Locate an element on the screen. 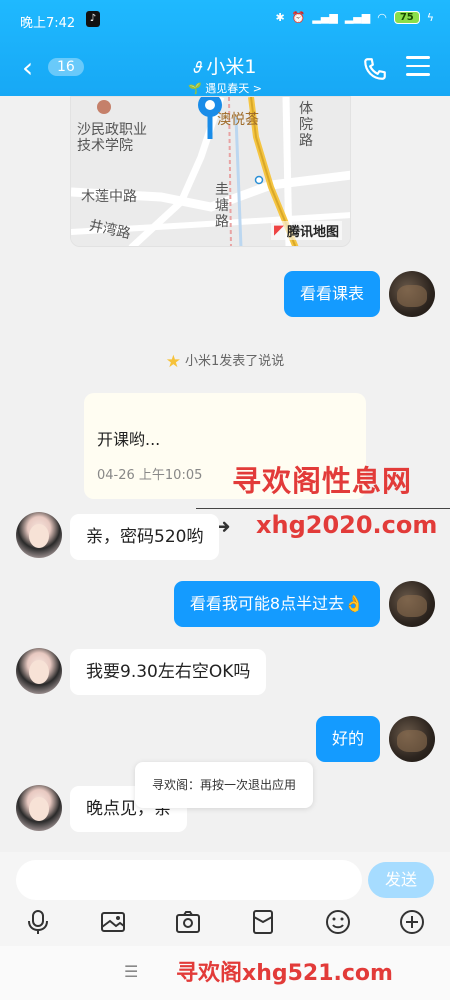  send-button: 发送 is located at coordinates (401, 880).